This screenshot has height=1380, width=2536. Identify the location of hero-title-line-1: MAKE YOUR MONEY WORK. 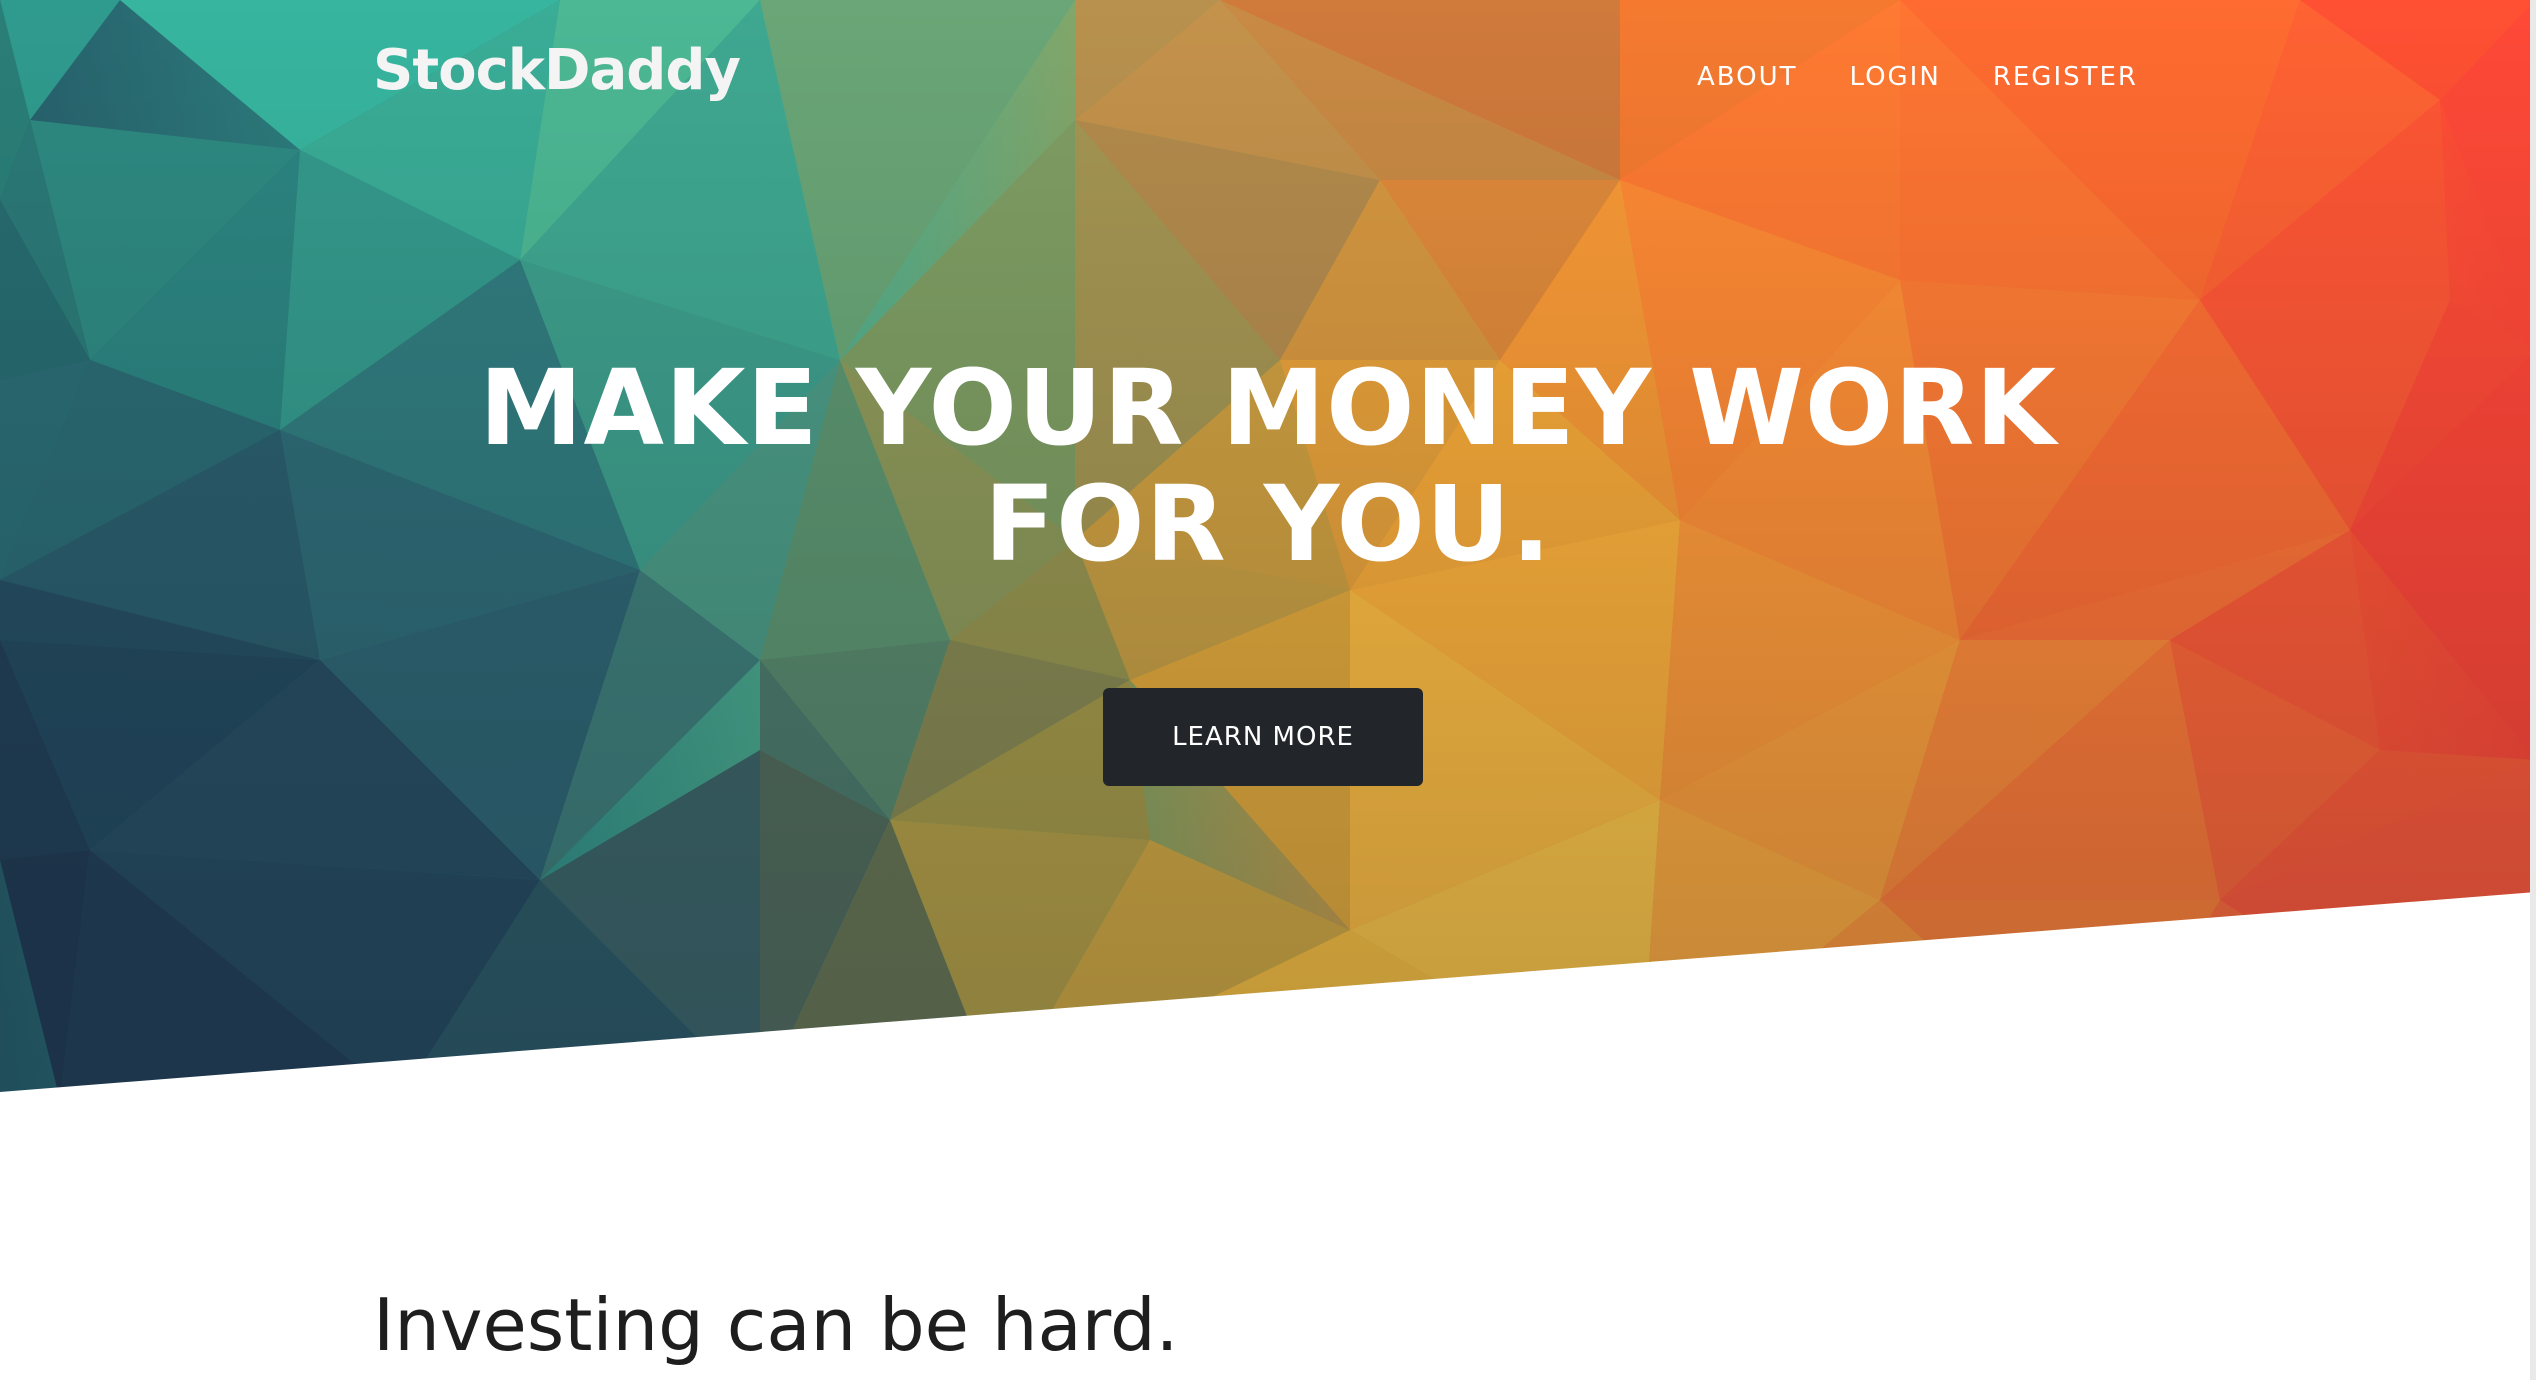
(1268, 408).